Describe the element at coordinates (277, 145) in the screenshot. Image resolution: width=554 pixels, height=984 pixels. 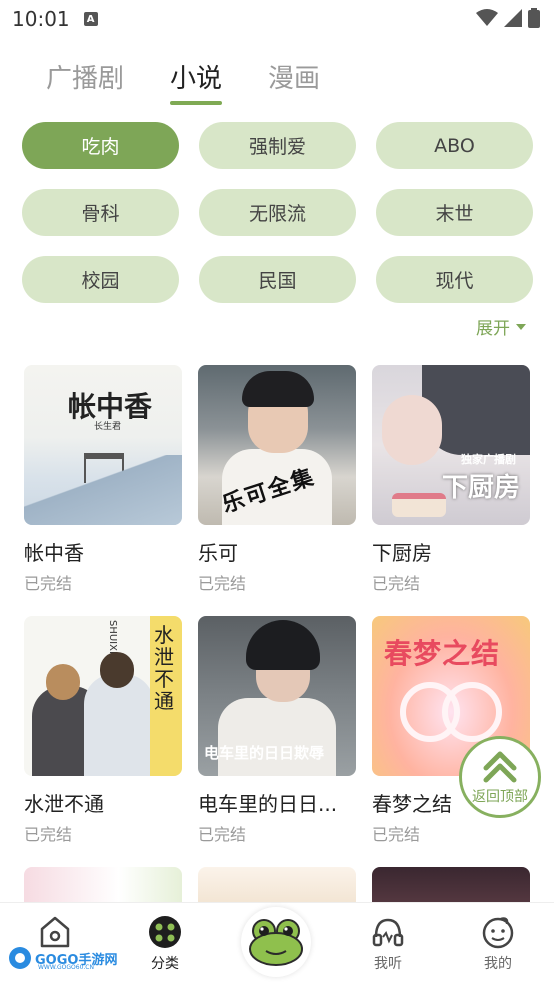
I see `tag-chip: 强制爱` at that location.